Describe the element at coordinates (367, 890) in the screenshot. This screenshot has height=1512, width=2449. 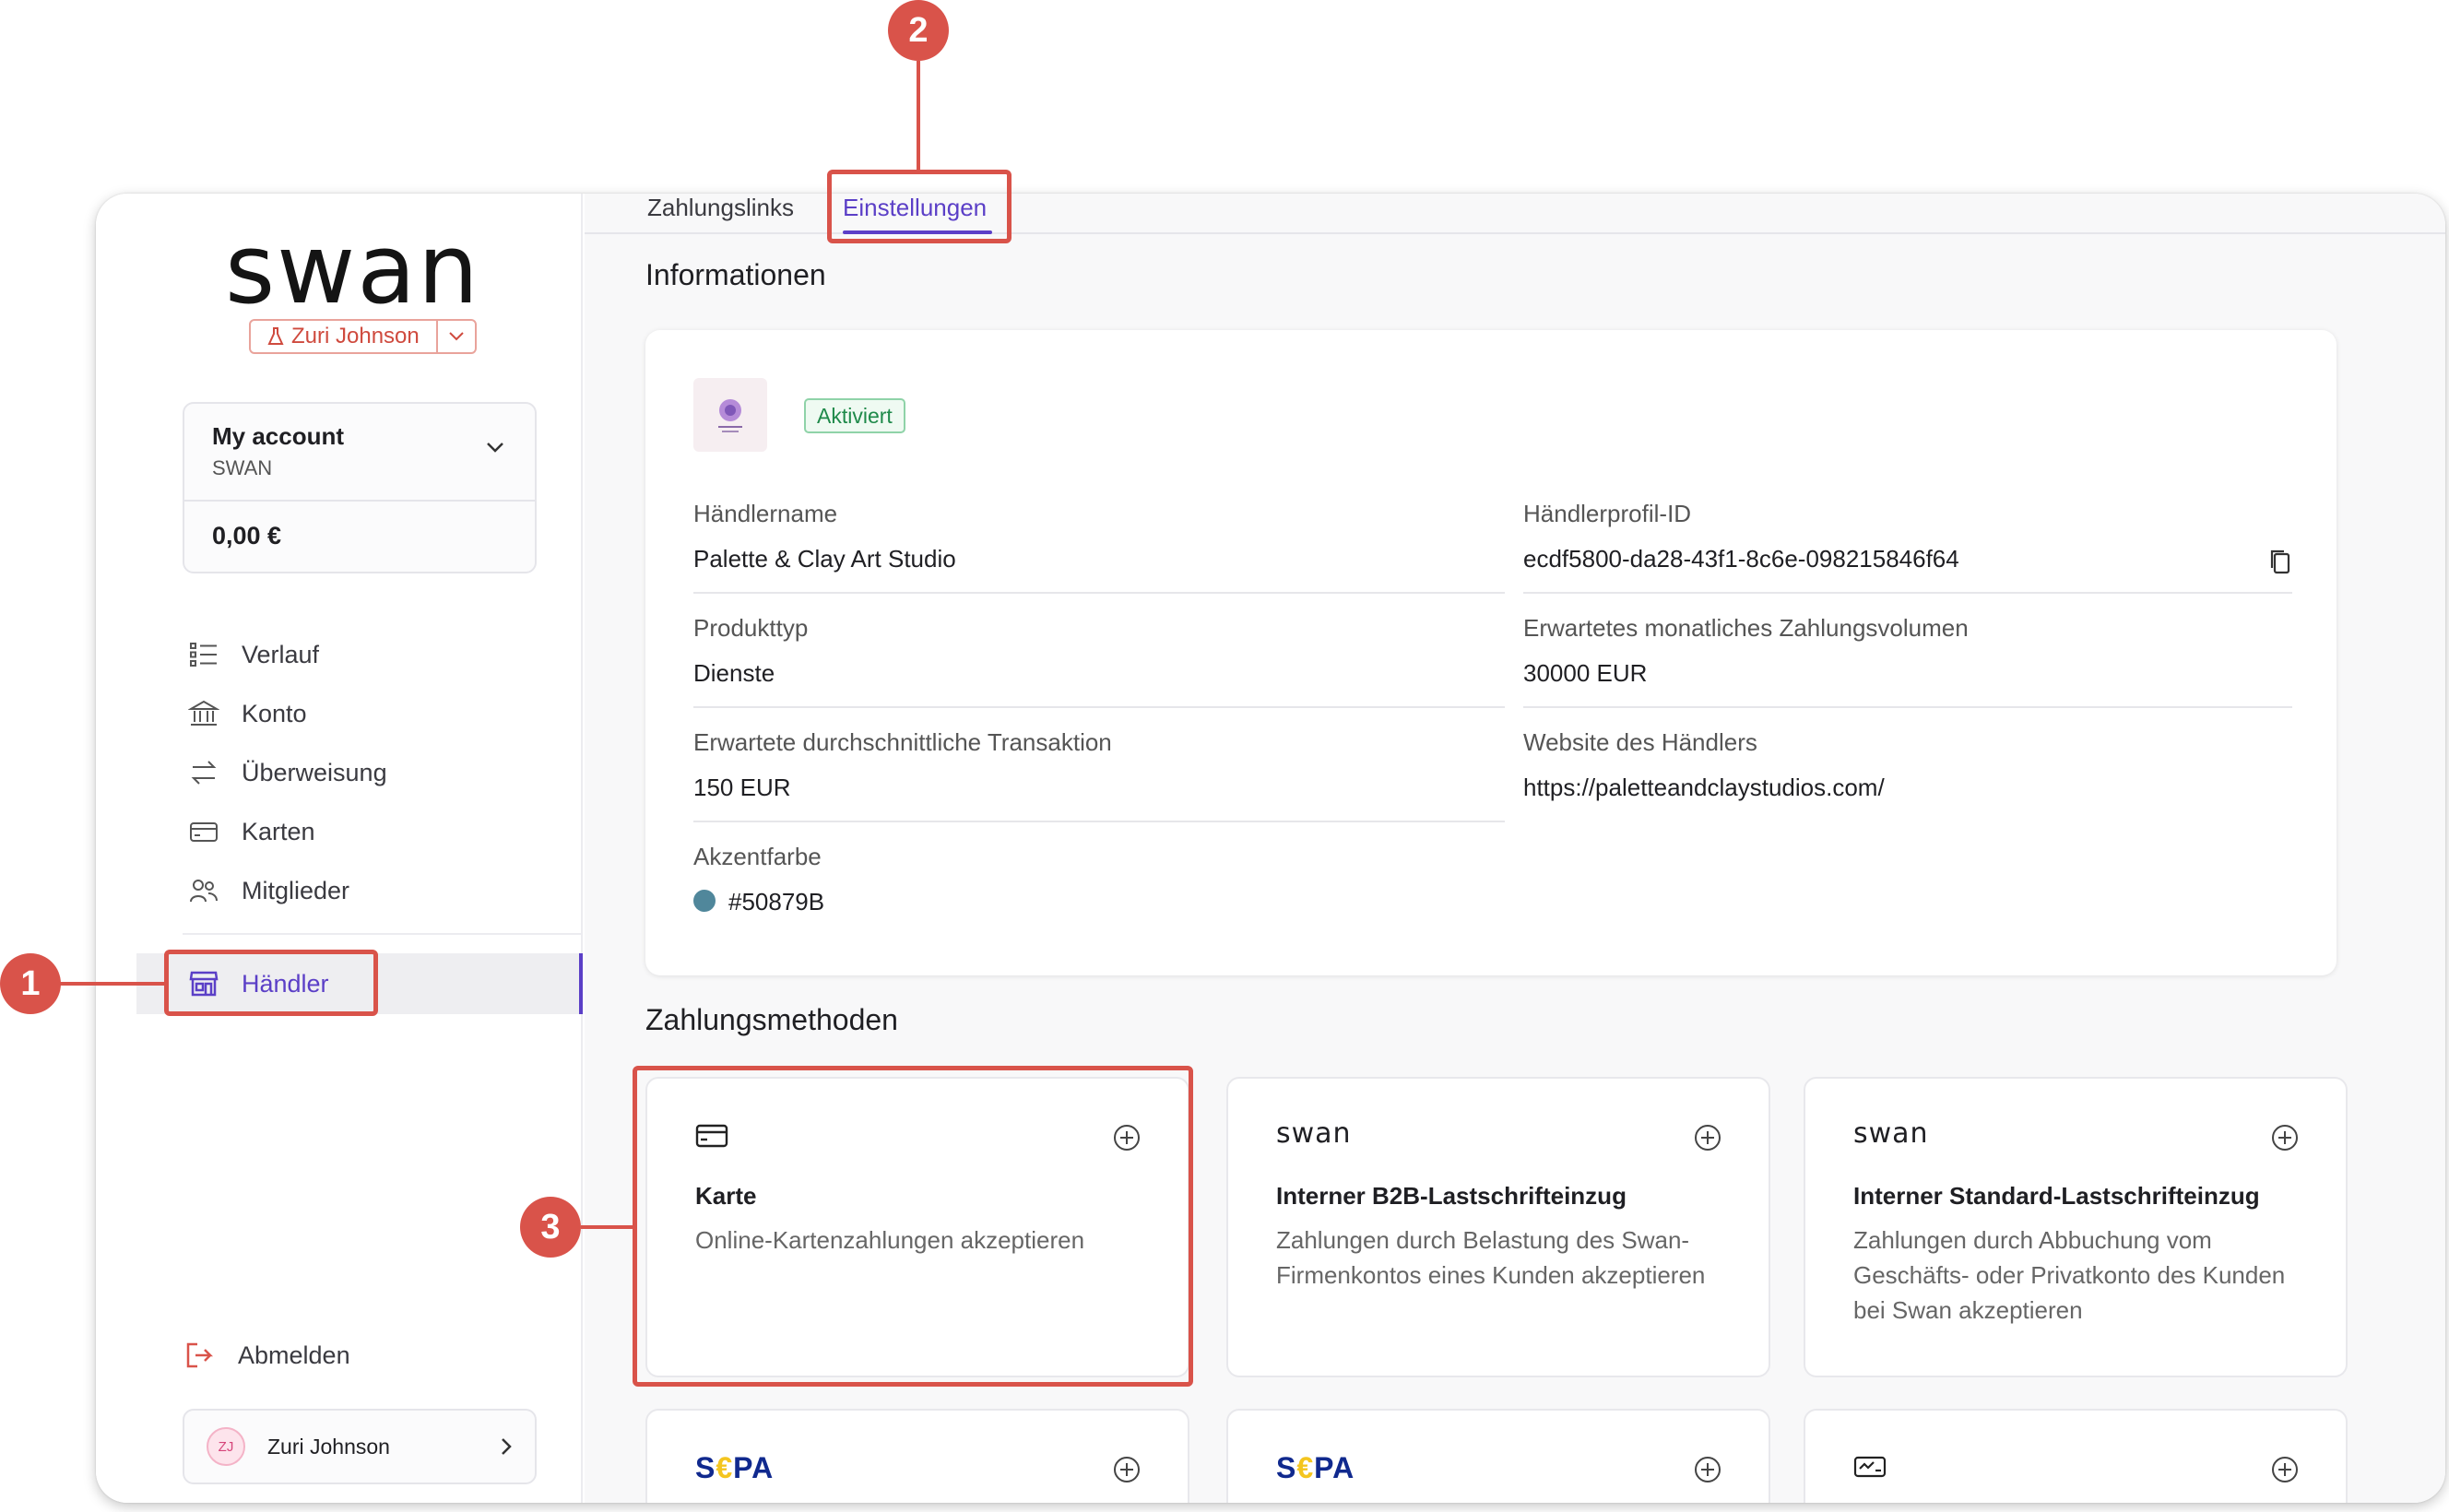
I see `sidebar-item-mitglieder: Mitglieder` at that location.